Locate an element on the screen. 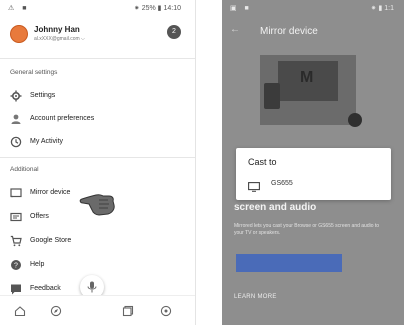 This screenshot has height=325, width=404. discover-icon is located at coordinates (56, 311).